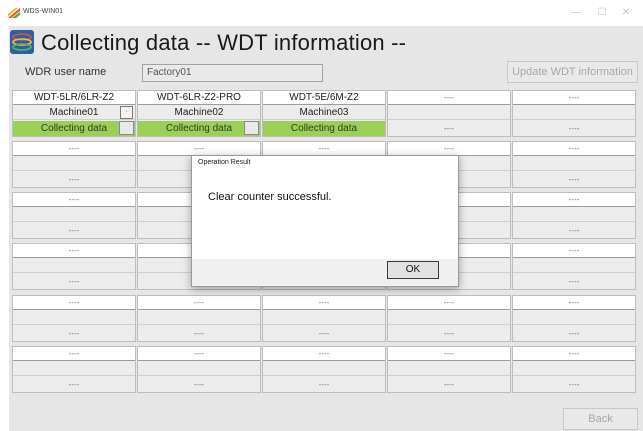 The image size is (643, 431). I want to click on maximize-button: ☐, so click(602, 13).